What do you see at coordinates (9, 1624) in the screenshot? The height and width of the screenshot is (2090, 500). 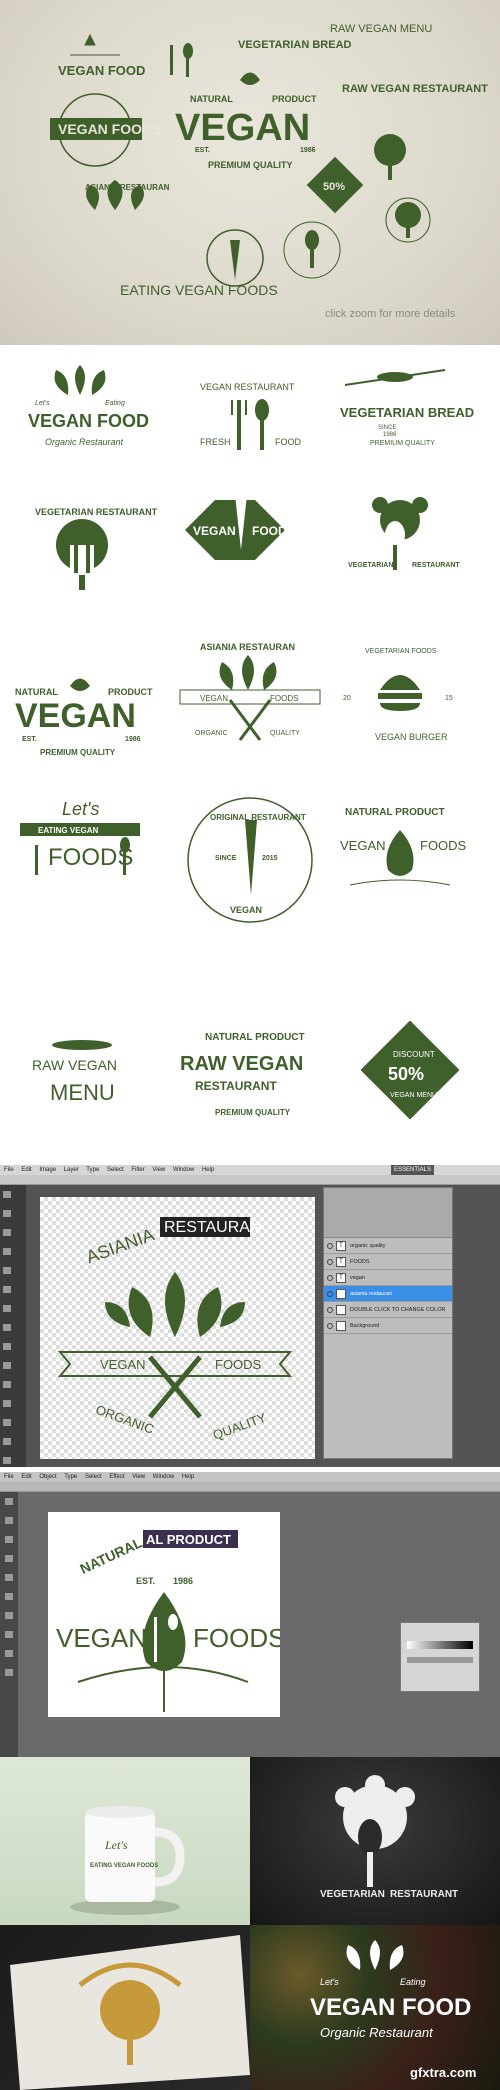 I see `ai-toolbox` at bounding box center [9, 1624].